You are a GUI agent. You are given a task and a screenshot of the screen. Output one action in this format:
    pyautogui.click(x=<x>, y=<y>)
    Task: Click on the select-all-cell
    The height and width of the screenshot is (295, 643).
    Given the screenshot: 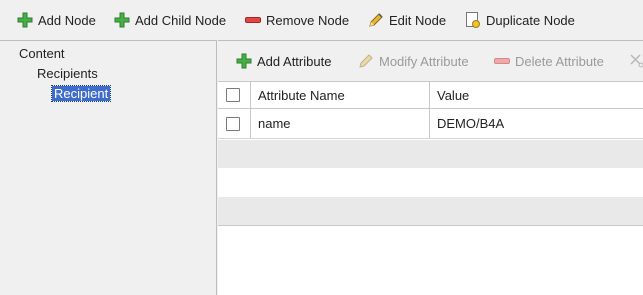 What is the action you would take?
    pyautogui.click(x=234, y=95)
    